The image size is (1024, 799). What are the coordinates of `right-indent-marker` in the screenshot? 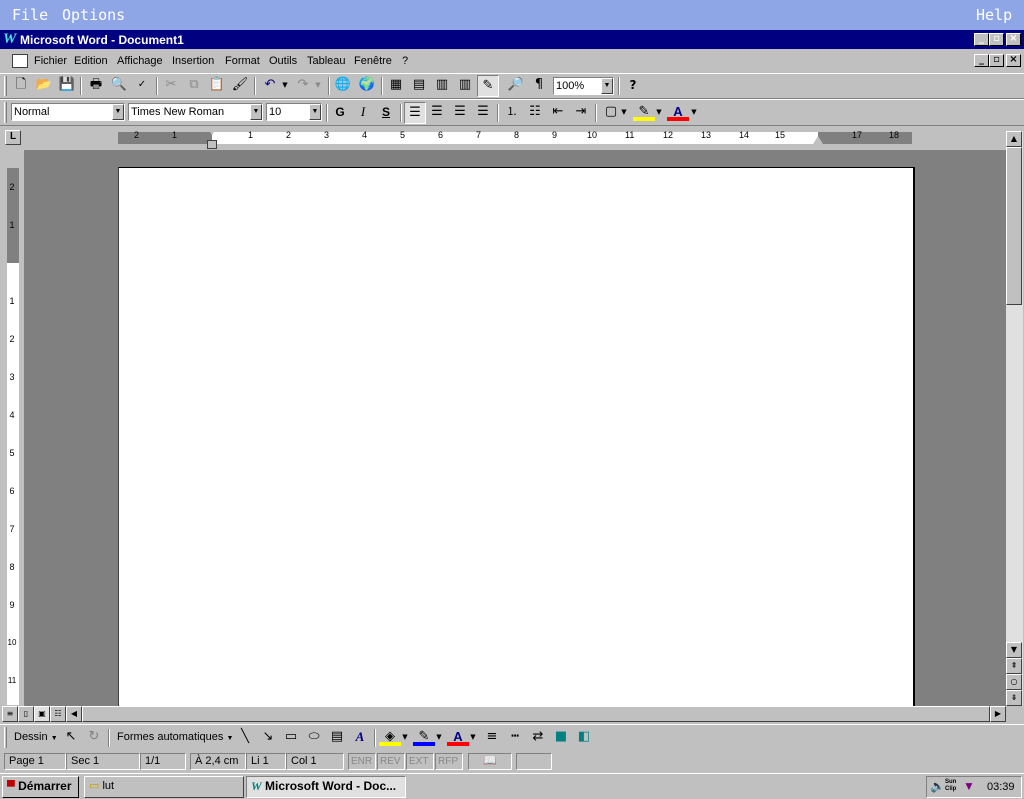 It's located at (818, 140).